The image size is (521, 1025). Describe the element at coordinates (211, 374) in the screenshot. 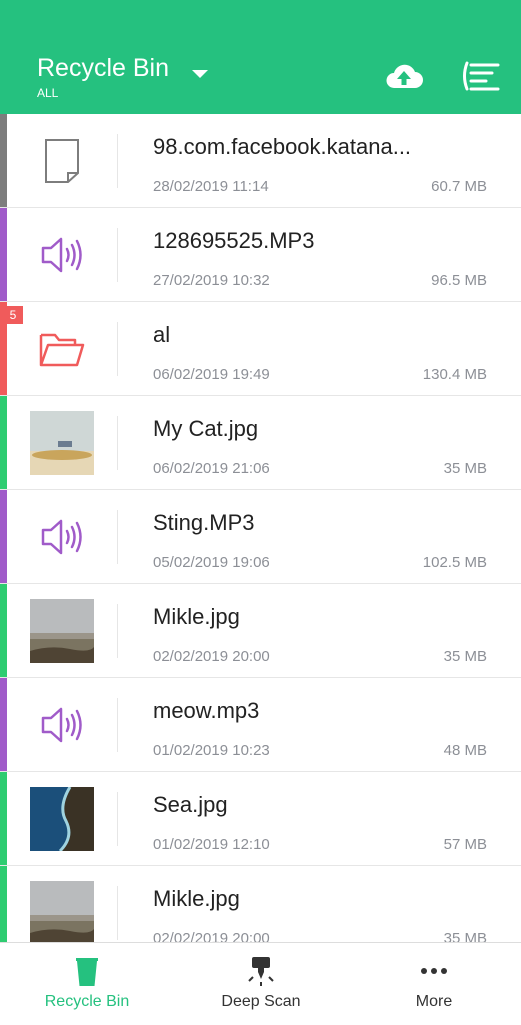

I see `item-date: 06/02/2019 19:49` at that location.